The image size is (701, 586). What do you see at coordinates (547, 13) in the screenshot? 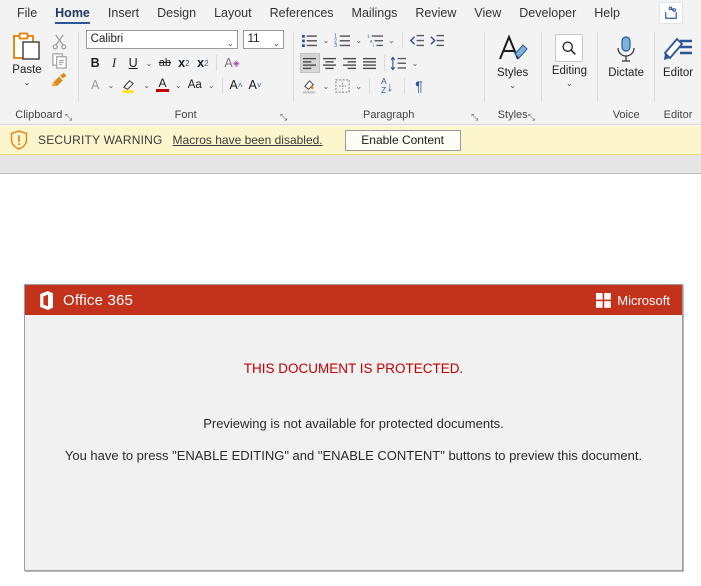
I see `tab-developer: Developer` at bounding box center [547, 13].